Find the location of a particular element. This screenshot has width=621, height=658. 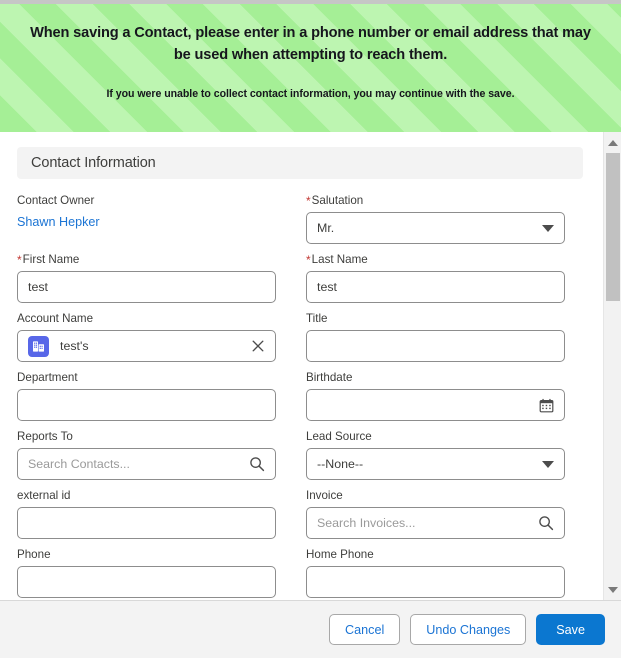

field-title: Title is located at coordinates (435, 336).